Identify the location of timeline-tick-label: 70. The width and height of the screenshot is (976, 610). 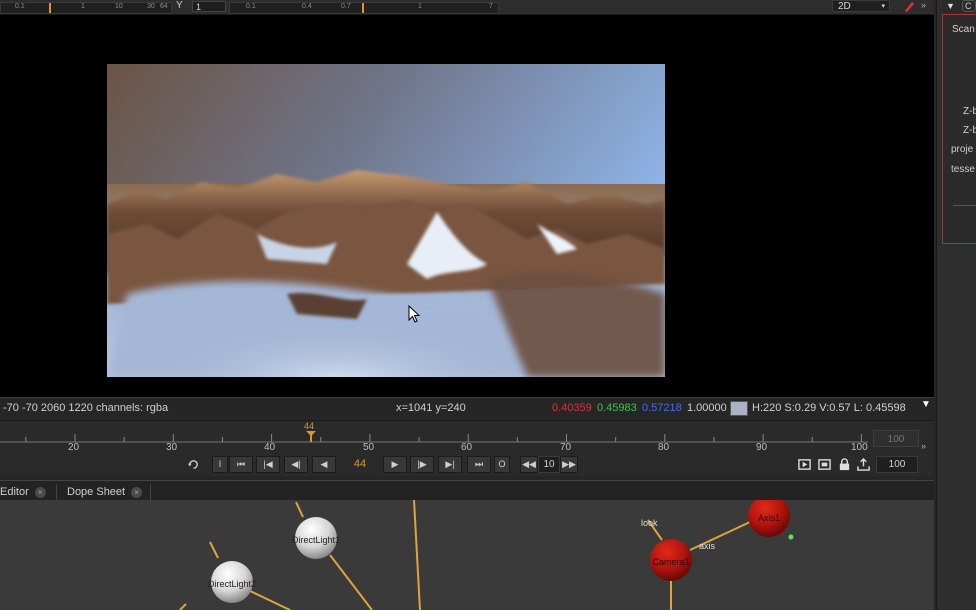
(566, 447).